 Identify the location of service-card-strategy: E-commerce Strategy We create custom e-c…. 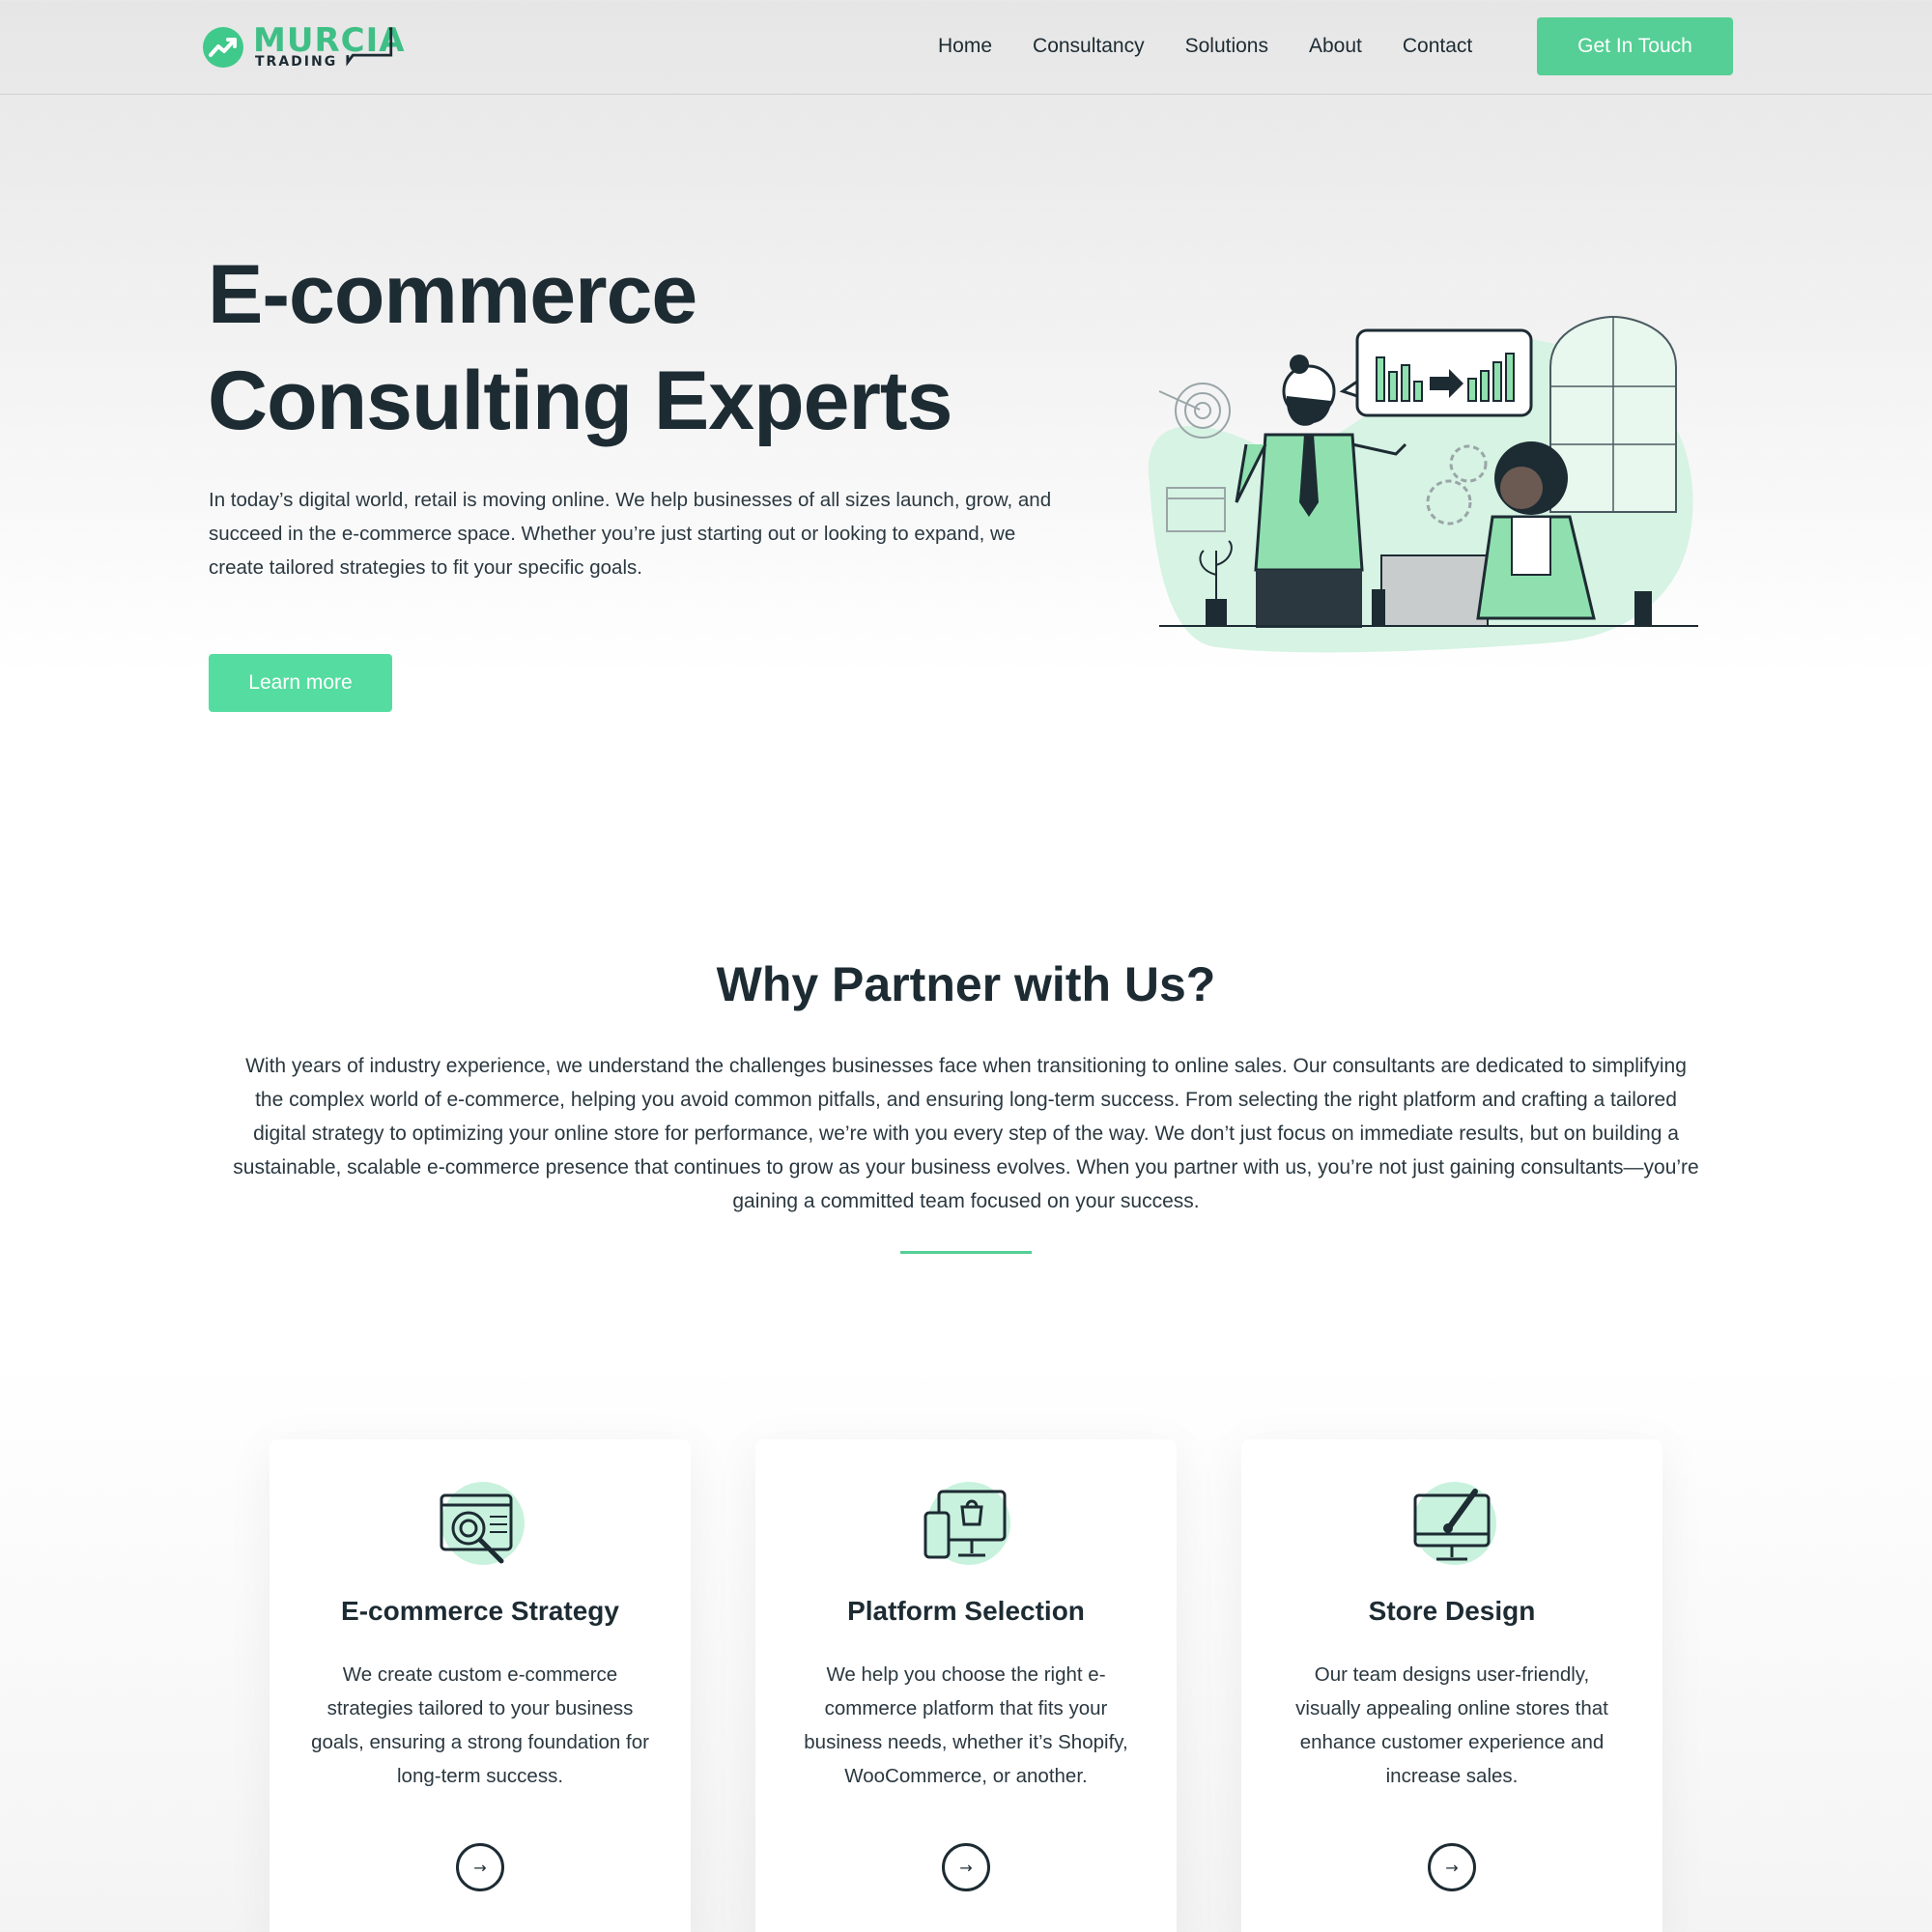
(480, 1685).